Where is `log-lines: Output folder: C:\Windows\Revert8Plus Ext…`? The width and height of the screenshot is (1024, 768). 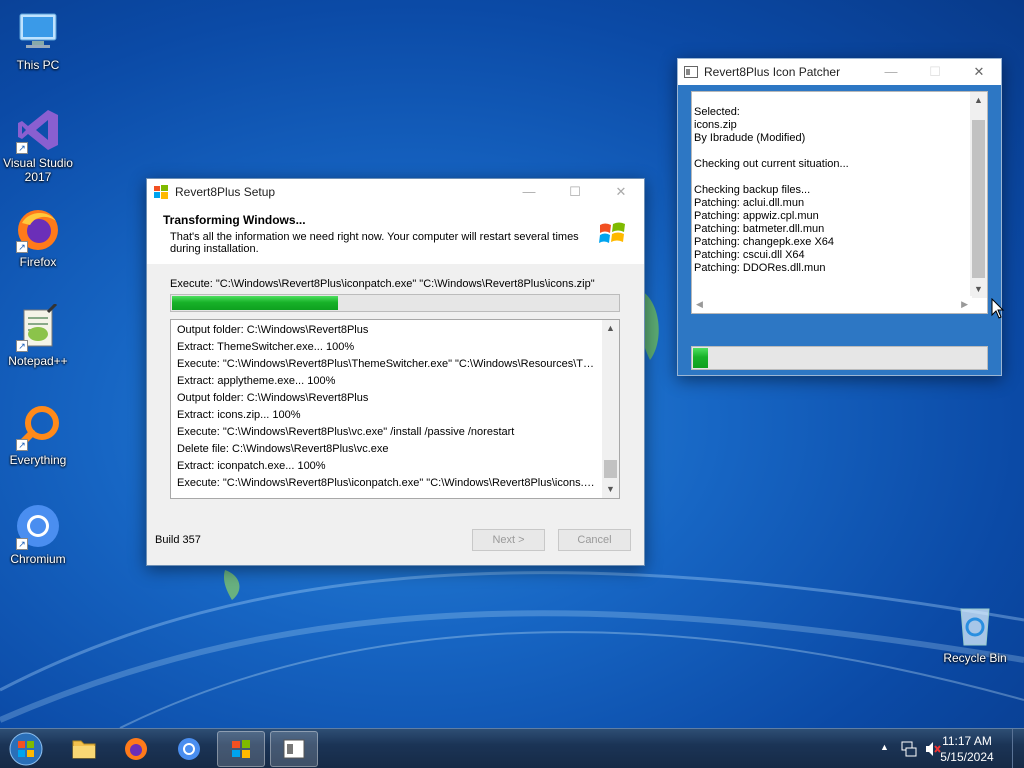 log-lines: Output folder: C:\Windows\Revert8Plus Ext… is located at coordinates (388, 407).